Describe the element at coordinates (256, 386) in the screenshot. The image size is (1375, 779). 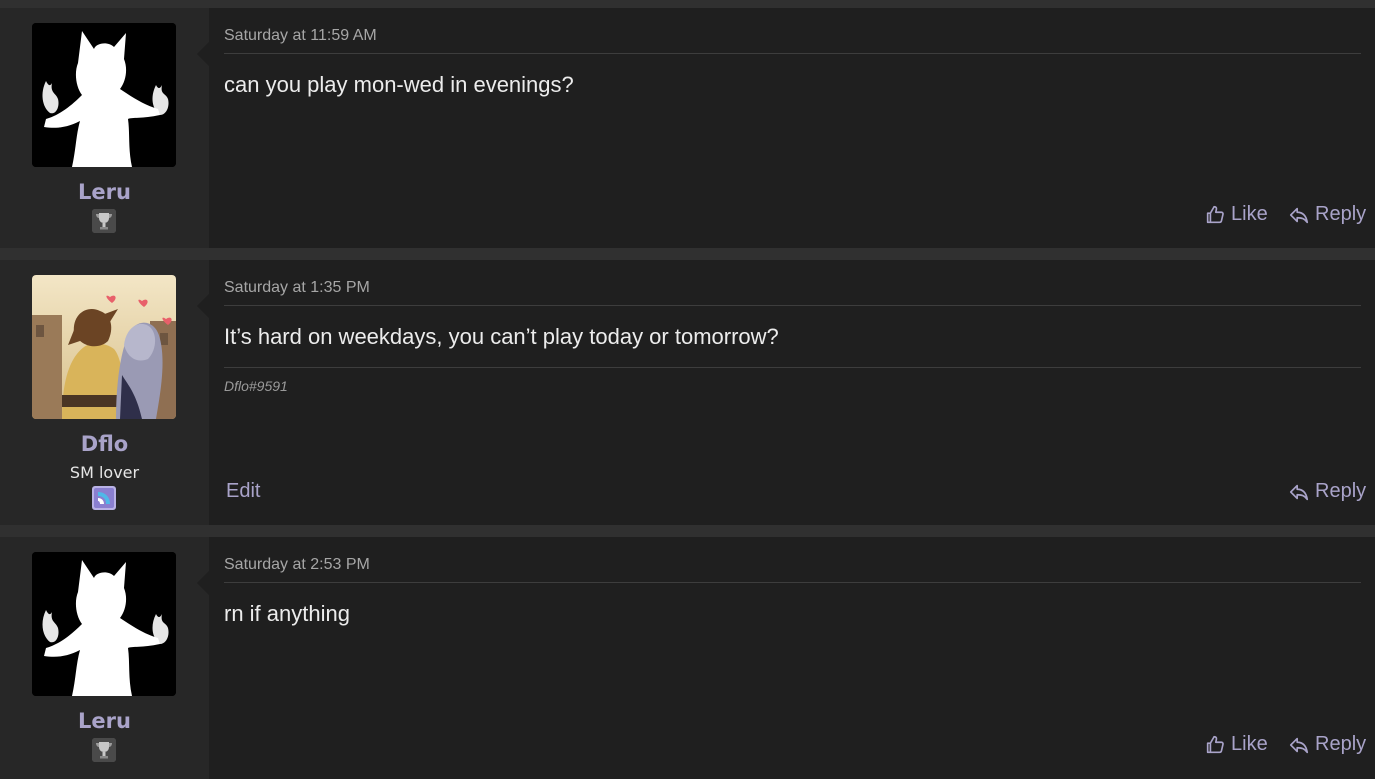
I see `signature: Dflo#9591` at that location.